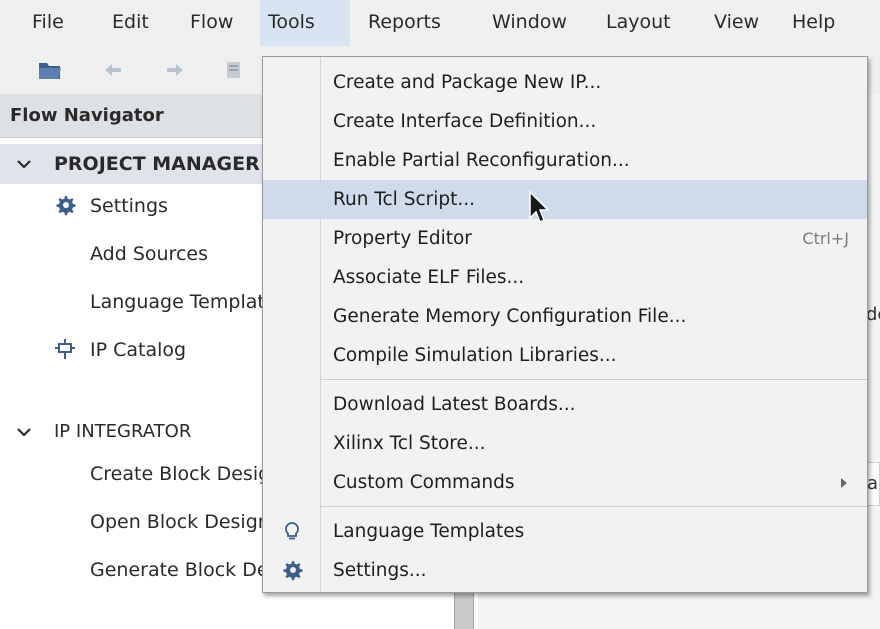 The height and width of the screenshot is (629, 880). Describe the element at coordinates (149, 254) in the screenshot. I see `nav-item-add-sources: Add Sources` at that location.